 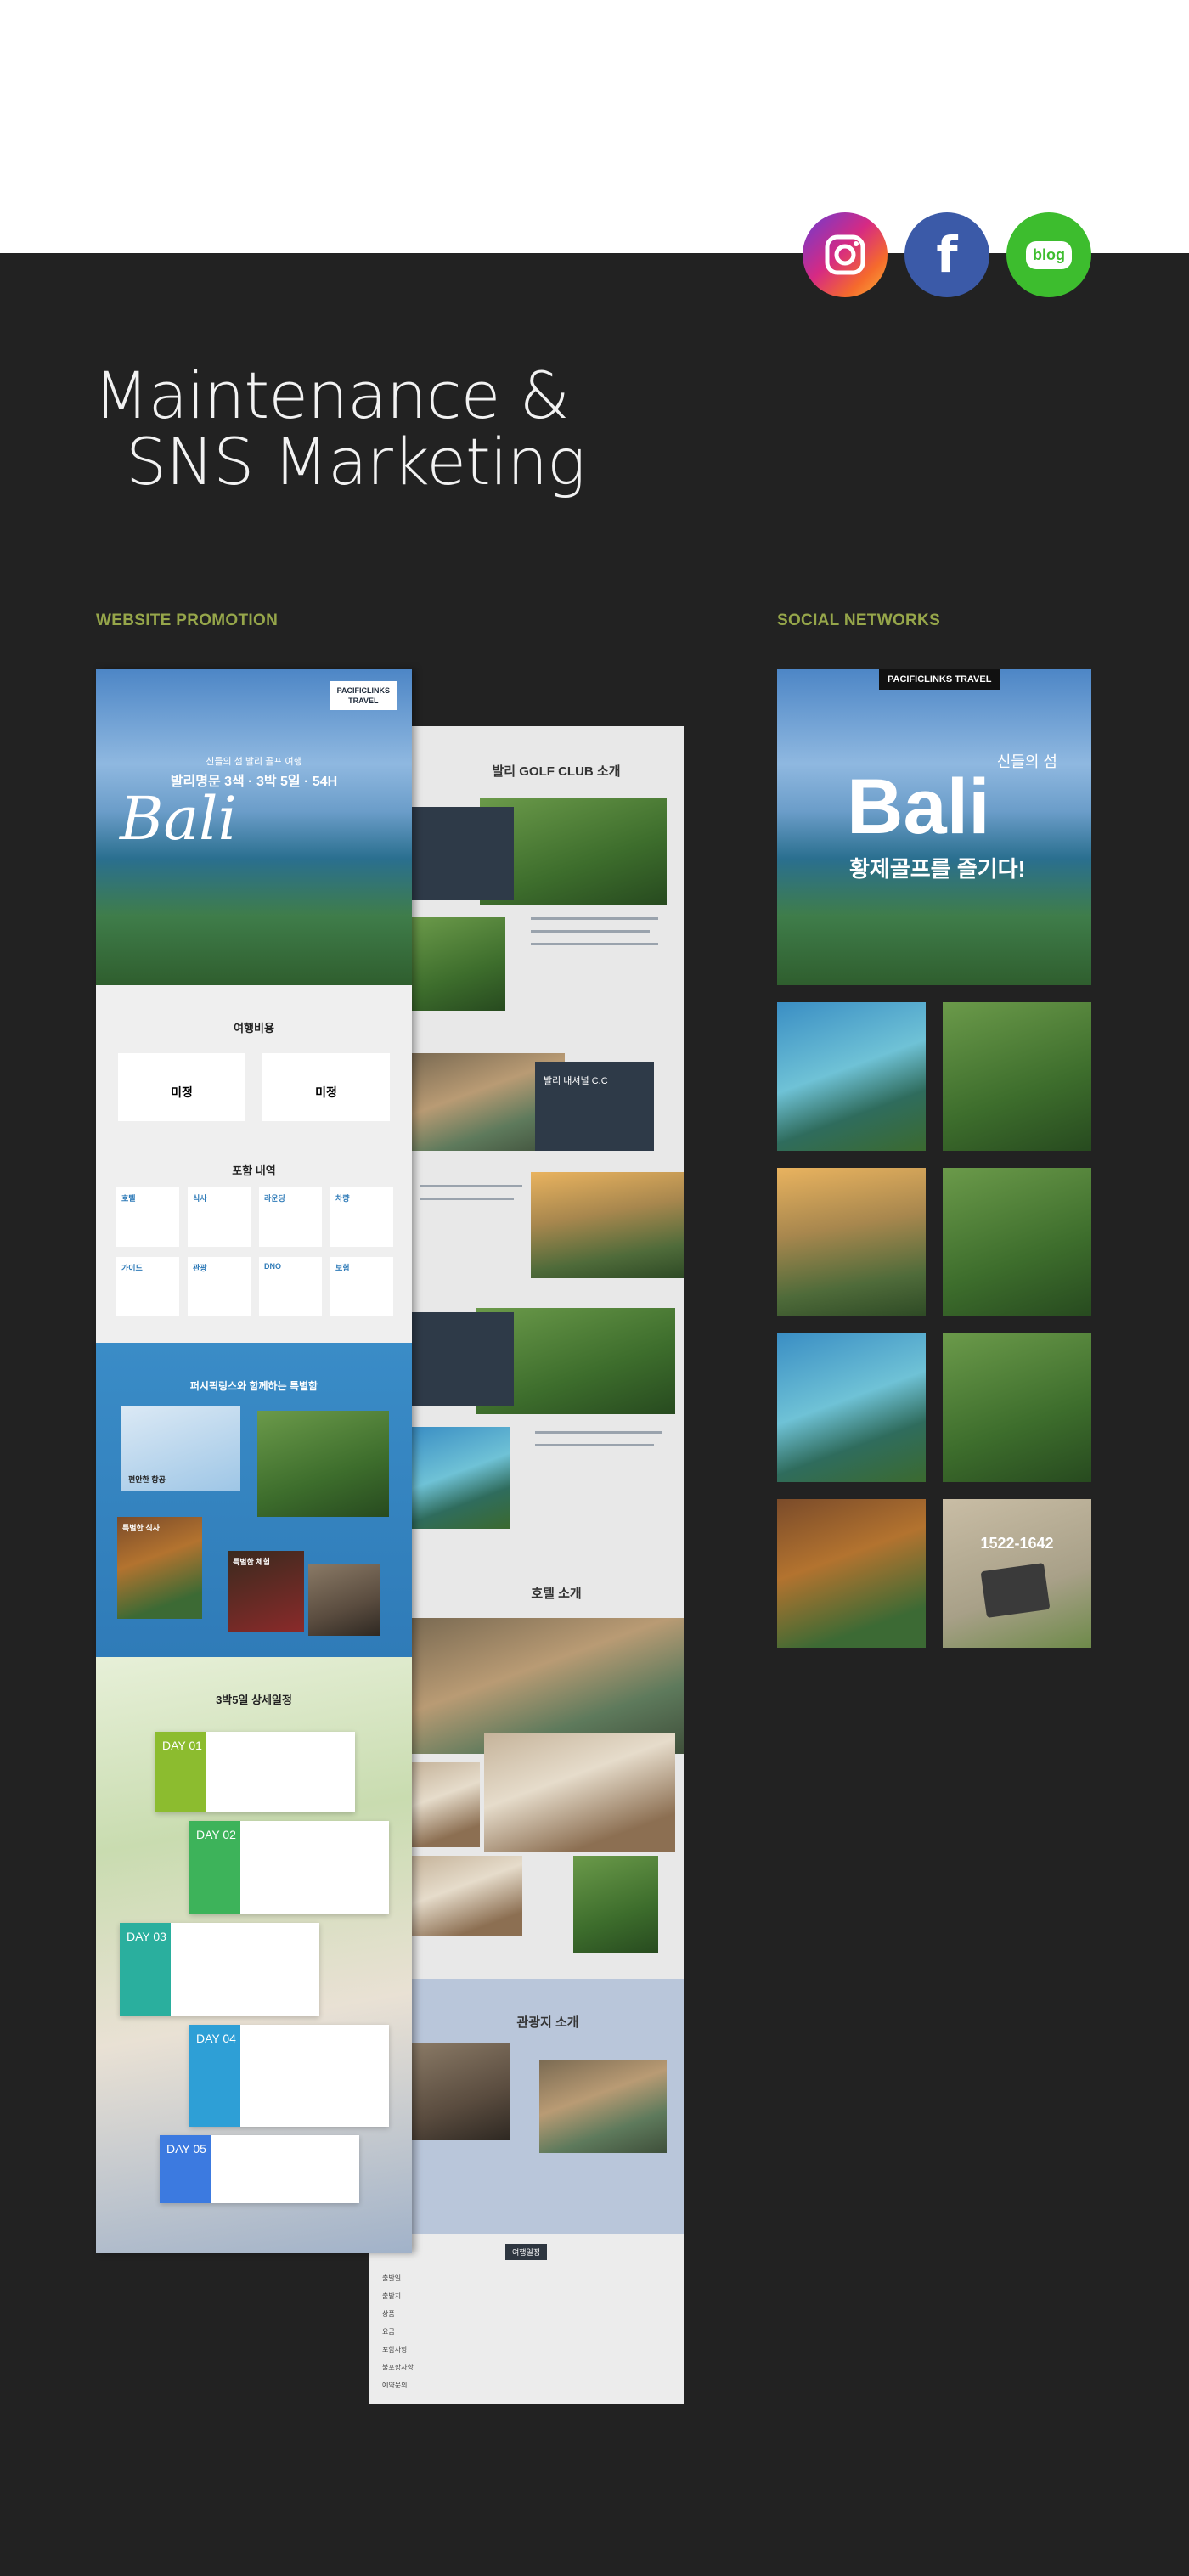 I want to click on special-section: 퍼시픽링스와 함께하는 특별함 편안한 항공 특별한 식사 특별한 체험, so click(x=254, y=1500).